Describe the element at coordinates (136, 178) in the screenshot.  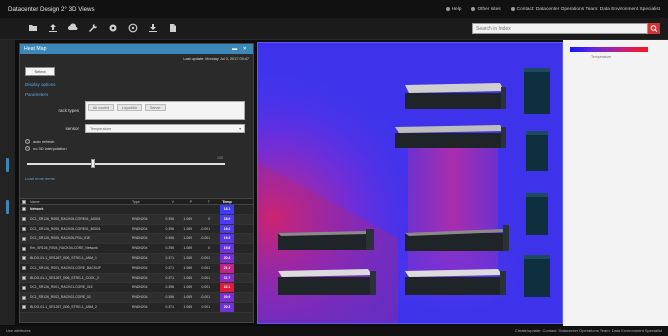
I see `load-more-link: Load more items` at that location.